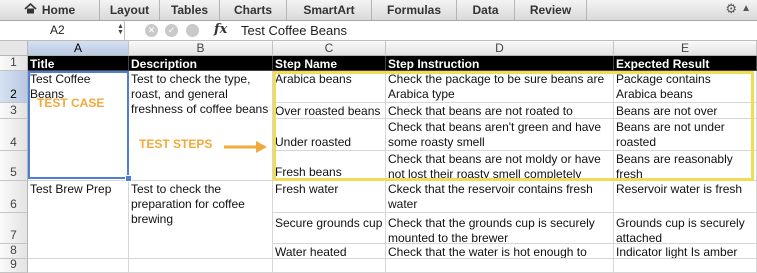 This screenshot has height=273, width=757. Describe the element at coordinates (14, 135) in the screenshot. I see `row-header-4: 4` at that location.